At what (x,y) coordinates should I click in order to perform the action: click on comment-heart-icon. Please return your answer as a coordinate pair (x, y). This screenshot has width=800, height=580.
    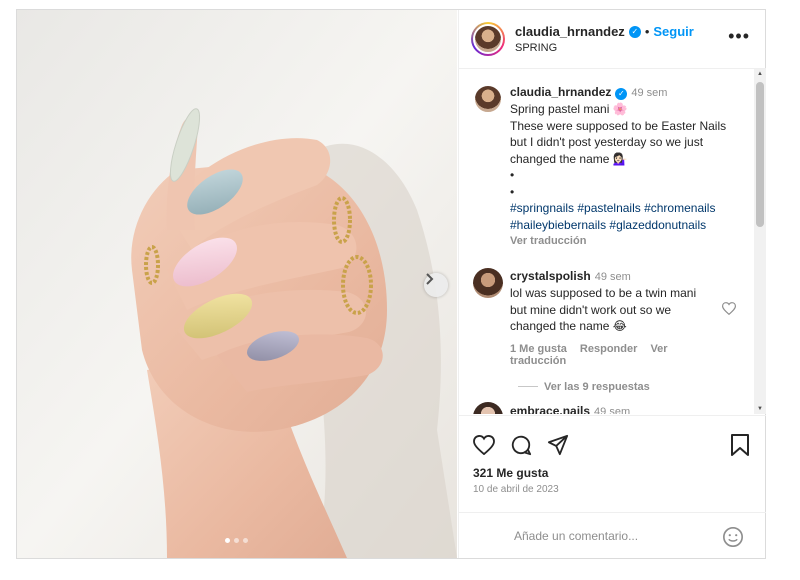
    Looking at the image, I should click on (729, 308).